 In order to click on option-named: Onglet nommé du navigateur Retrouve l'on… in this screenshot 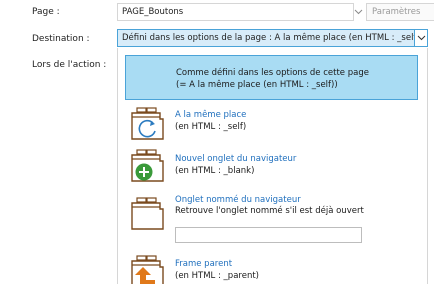, I will do `click(271, 222)`.